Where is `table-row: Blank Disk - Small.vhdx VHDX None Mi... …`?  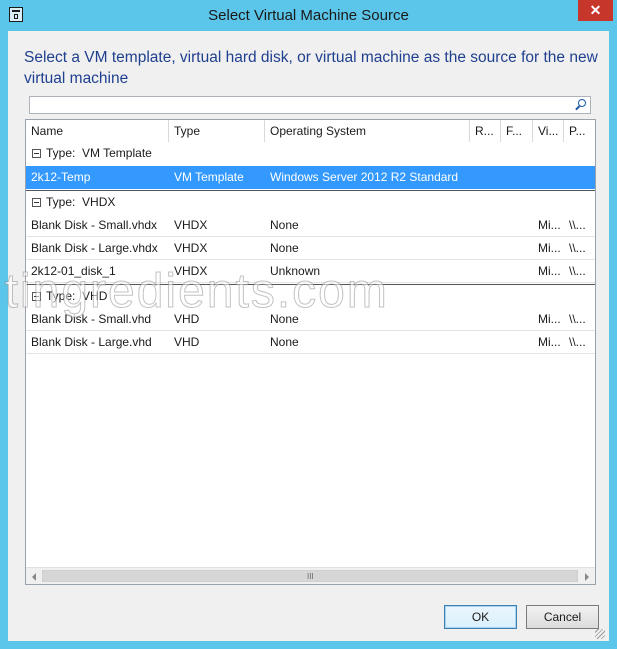
table-row: Blank Disk - Small.vhdx VHDX None Mi... … is located at coordinates (310, 225).